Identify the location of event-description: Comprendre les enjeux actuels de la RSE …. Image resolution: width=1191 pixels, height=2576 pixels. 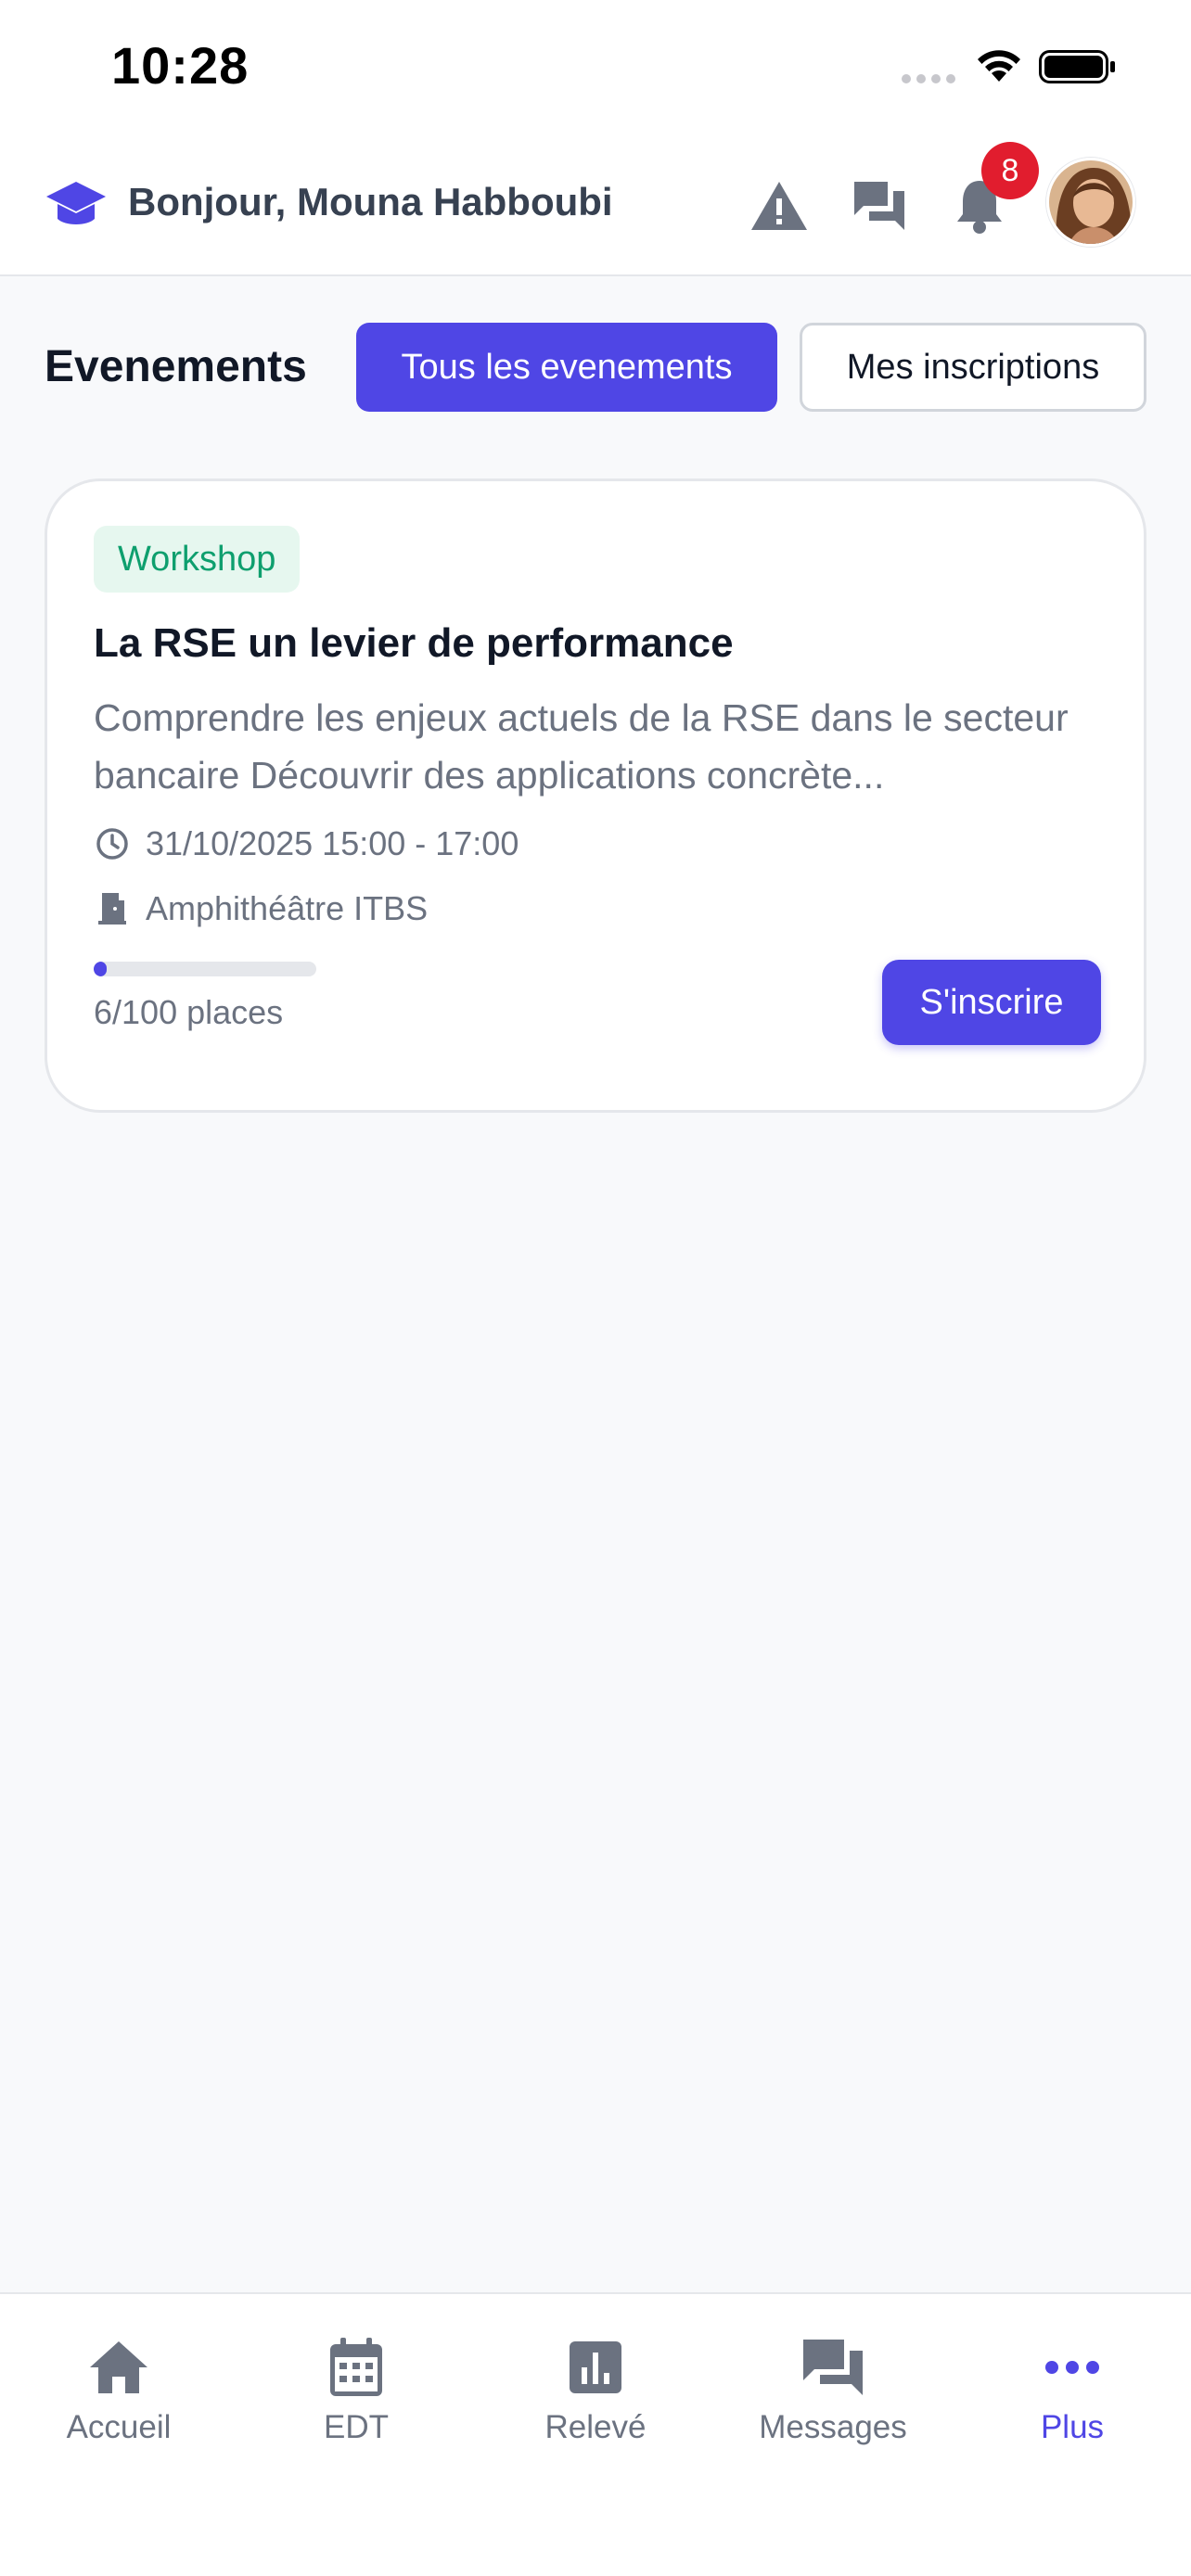
(581, 746).